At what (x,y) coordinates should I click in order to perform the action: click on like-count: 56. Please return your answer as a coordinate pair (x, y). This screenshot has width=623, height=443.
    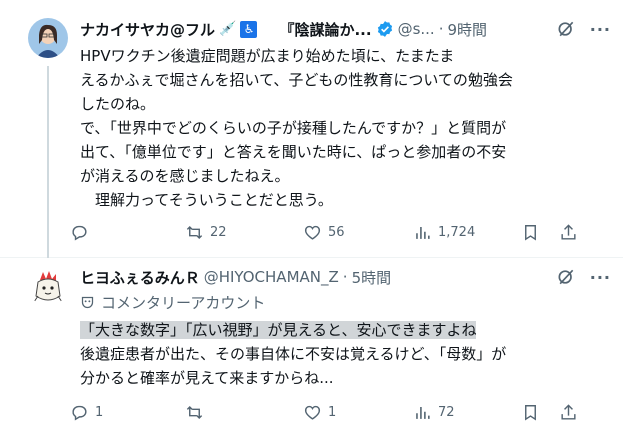
    Looking at the image, I should click on (336, 232).